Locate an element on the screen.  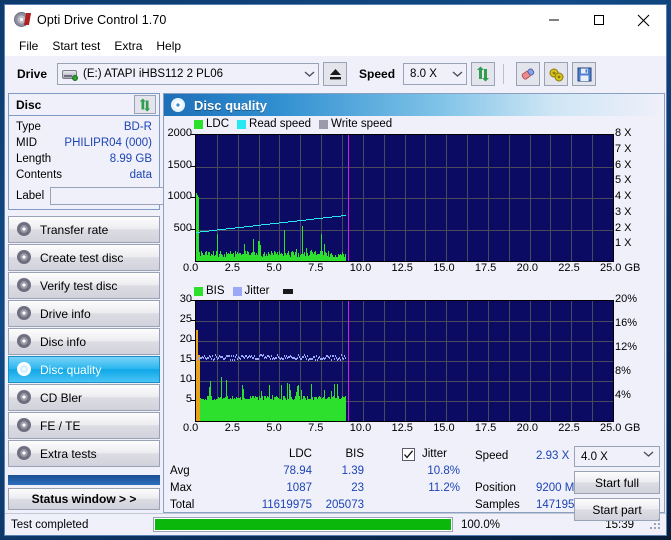
legend-swatch-ldc is located at coordinates (198, 124).